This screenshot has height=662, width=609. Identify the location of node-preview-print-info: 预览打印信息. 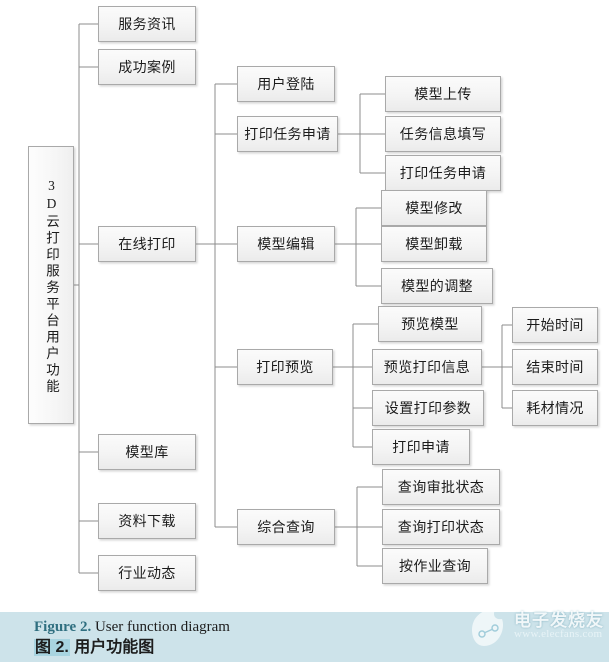
(427, 367).